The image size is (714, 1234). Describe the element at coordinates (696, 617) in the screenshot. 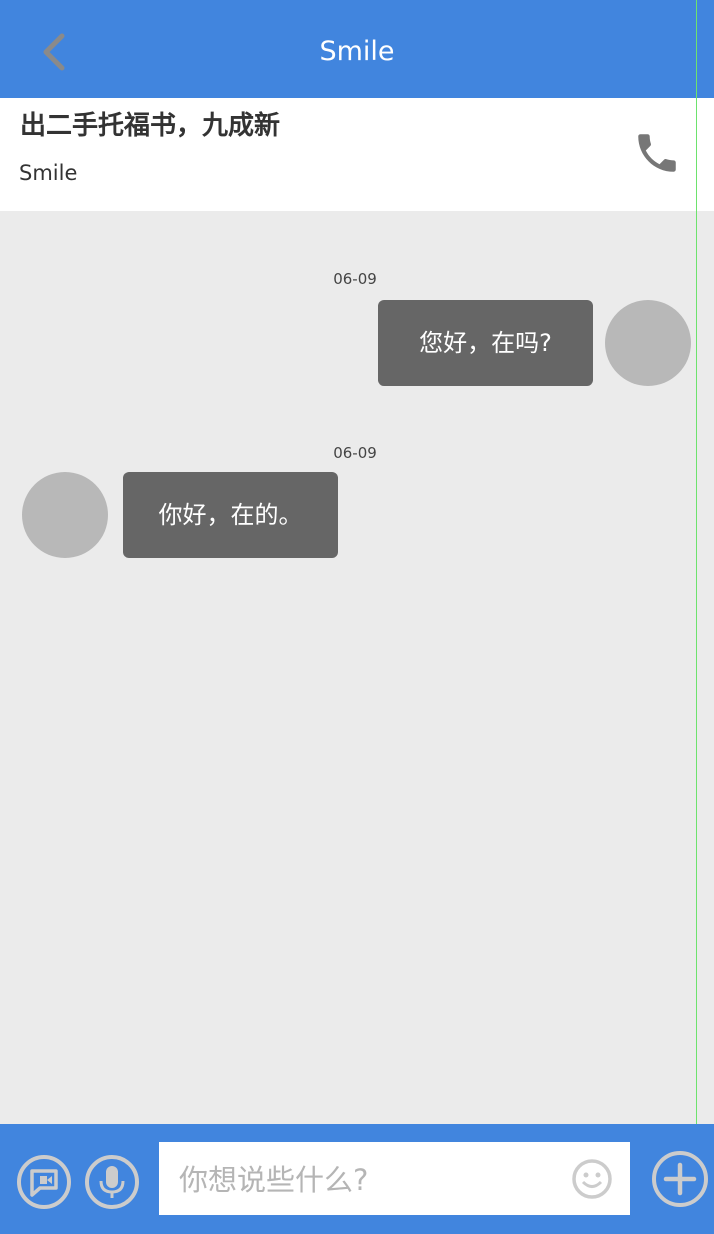

I see `guide-line` at that location.